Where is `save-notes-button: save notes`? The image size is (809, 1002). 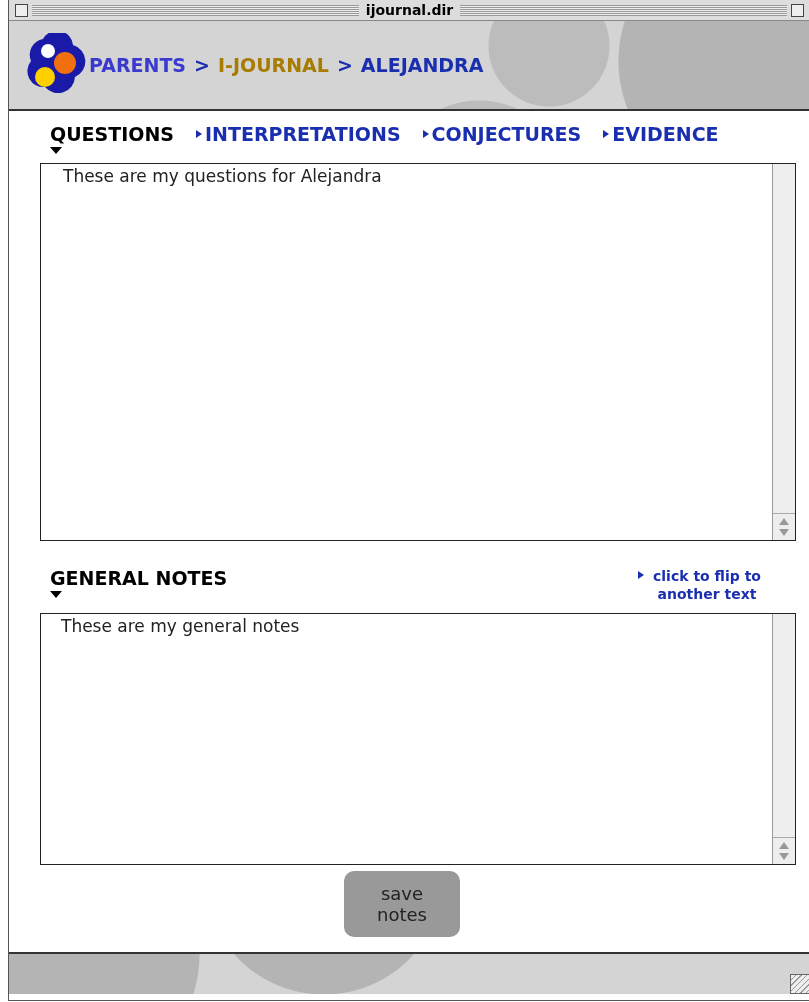 save-notes-button: save notes is located at coordinates (402, 904).